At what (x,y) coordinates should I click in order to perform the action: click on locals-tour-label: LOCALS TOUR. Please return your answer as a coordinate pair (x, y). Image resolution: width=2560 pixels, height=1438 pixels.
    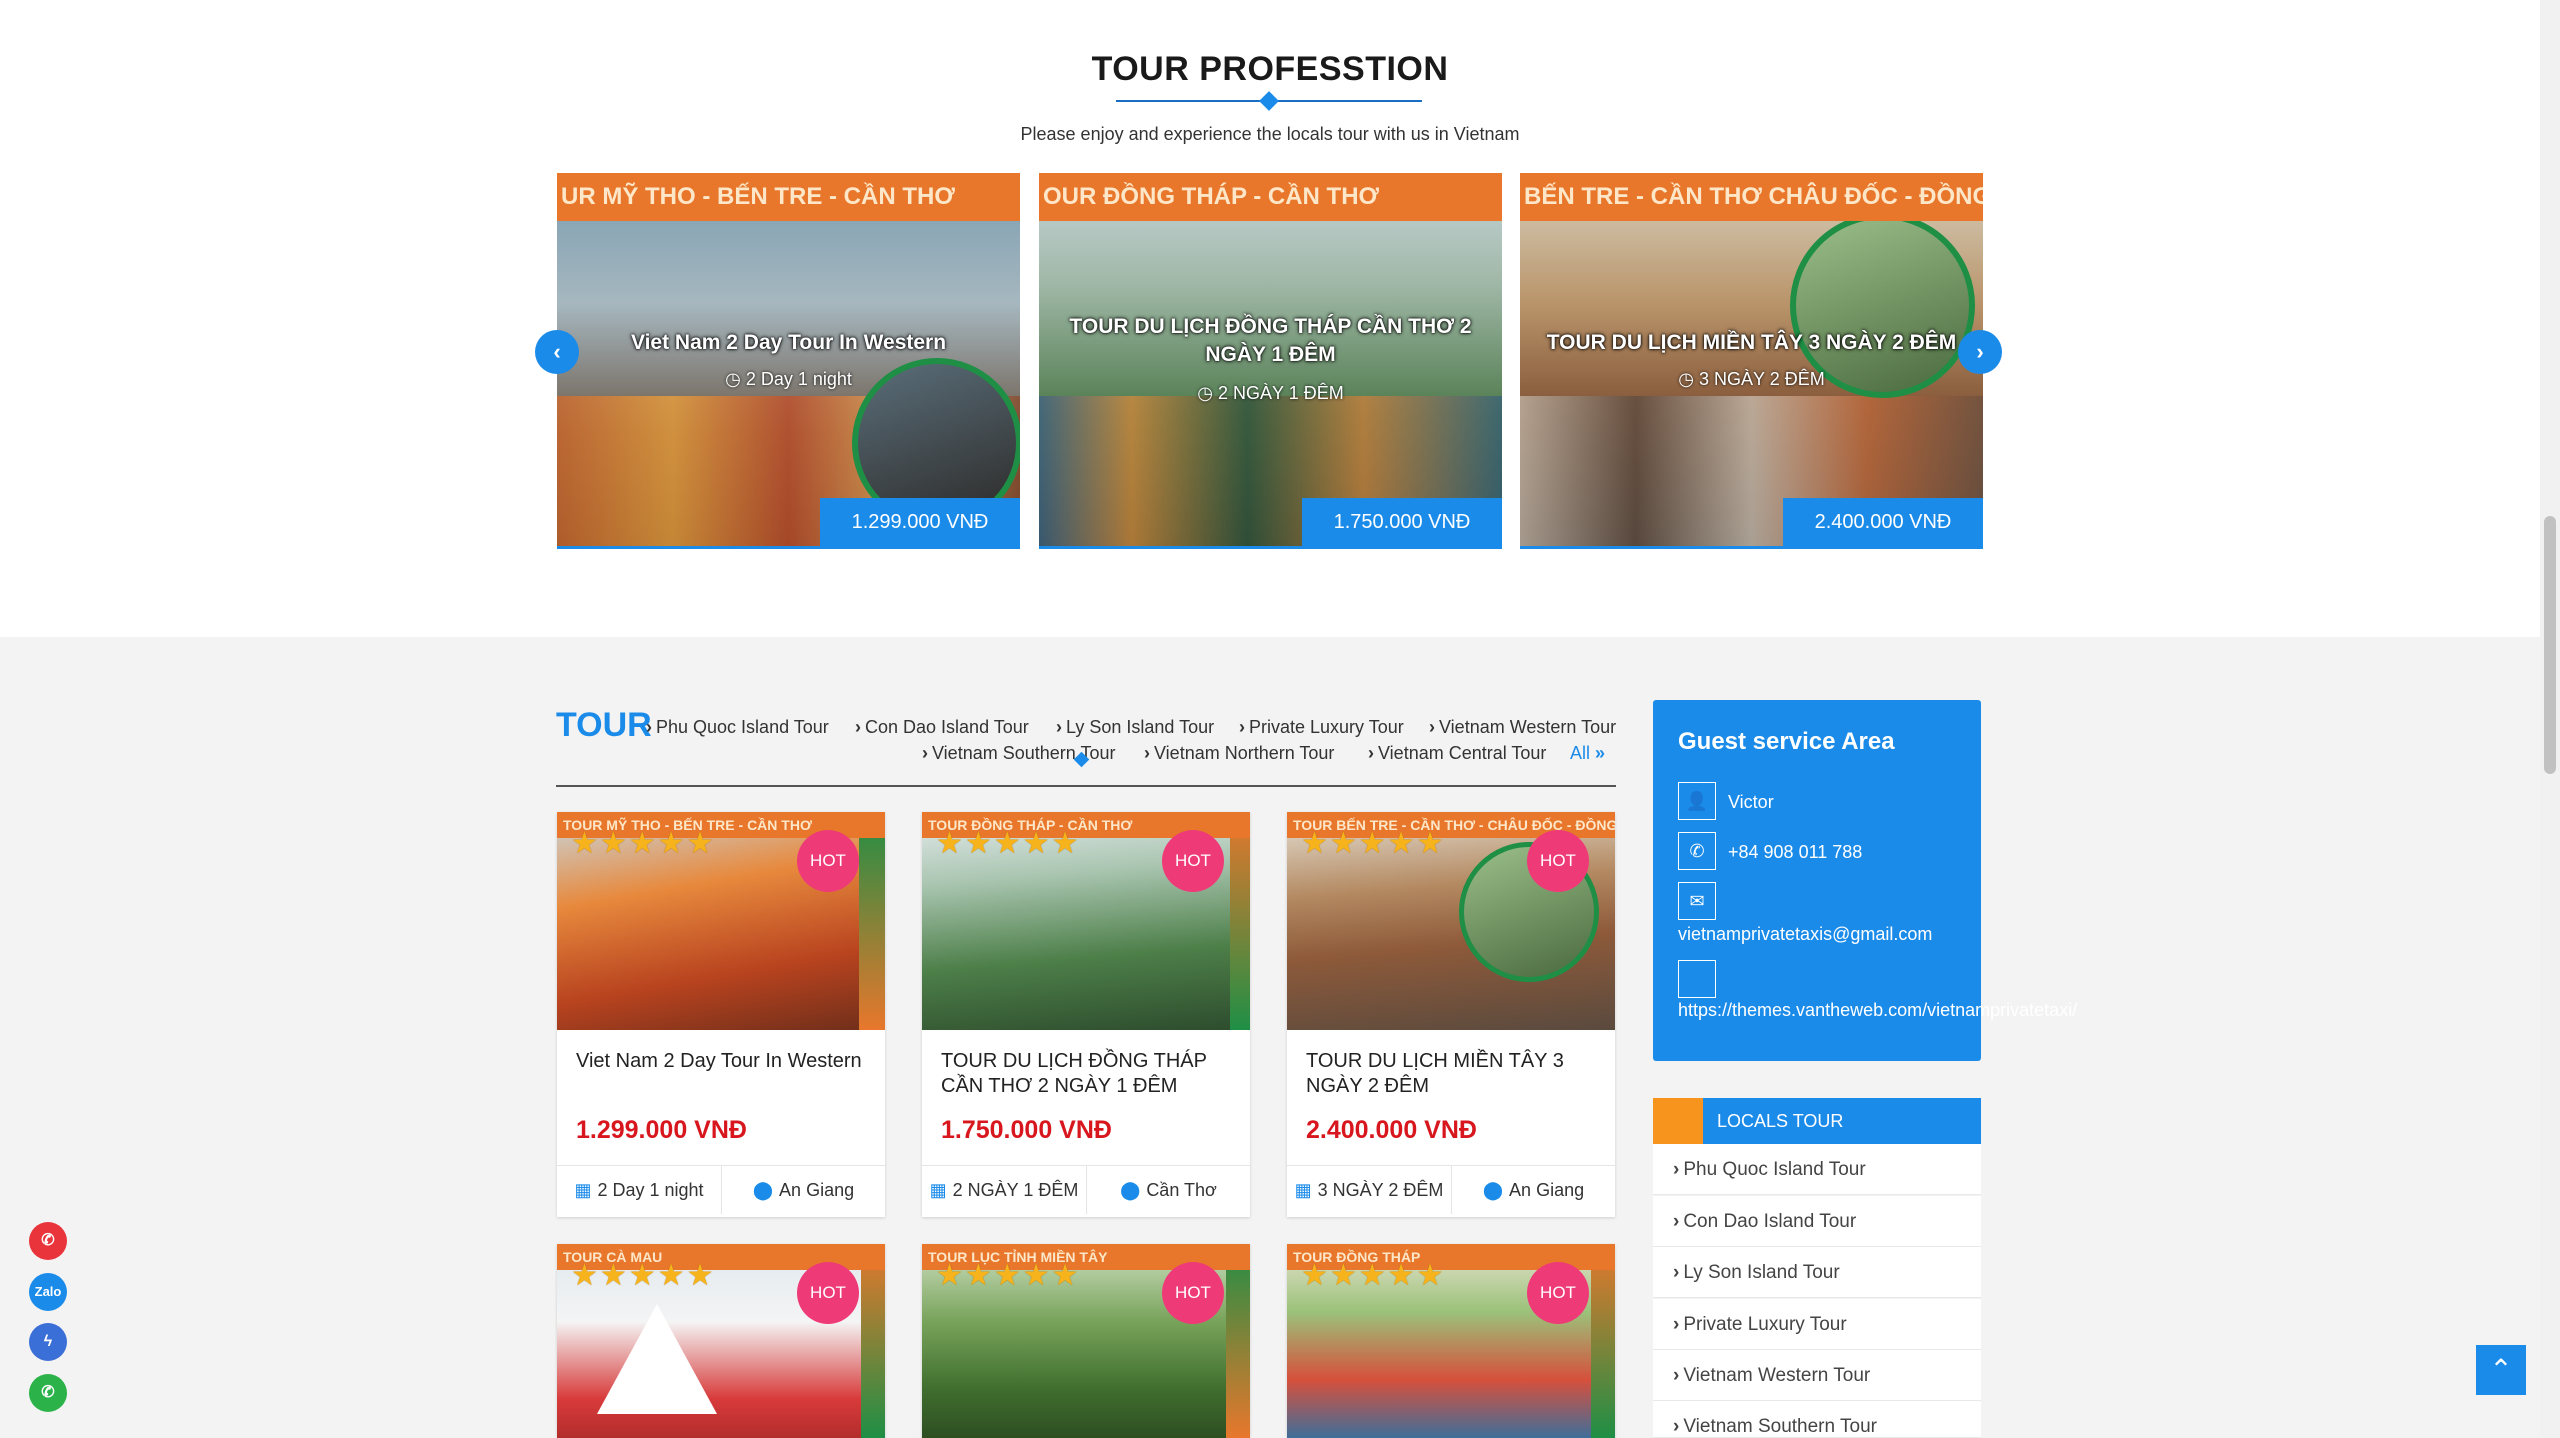
    Looking at the image, I should click on (1780, 1121).